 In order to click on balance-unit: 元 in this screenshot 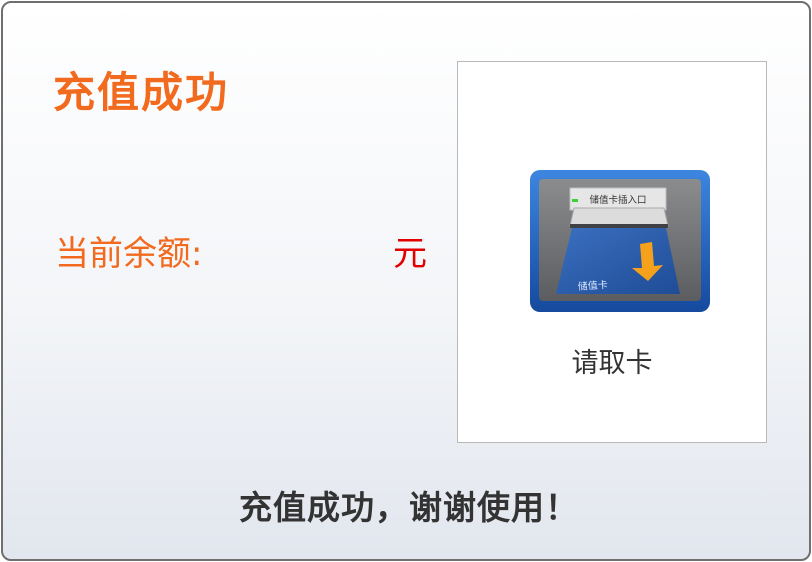, I will do `click(410, 254)`.